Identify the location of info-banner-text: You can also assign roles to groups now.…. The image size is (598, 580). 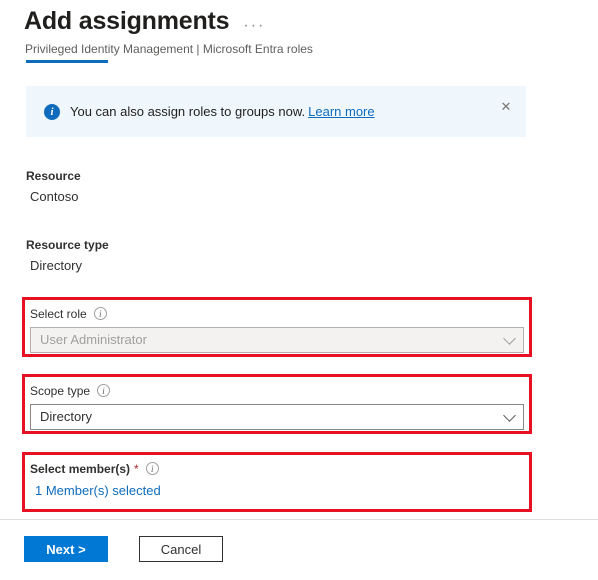
(222, 112).